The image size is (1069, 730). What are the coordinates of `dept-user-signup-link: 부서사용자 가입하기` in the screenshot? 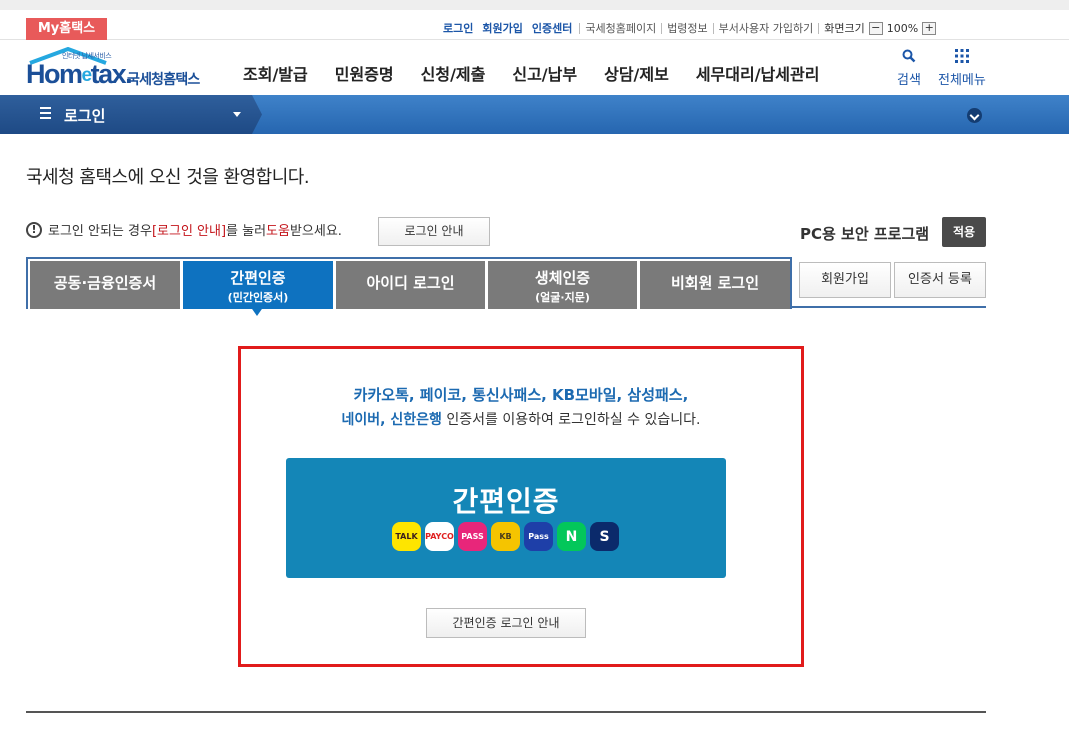 It's located at (766, 28).